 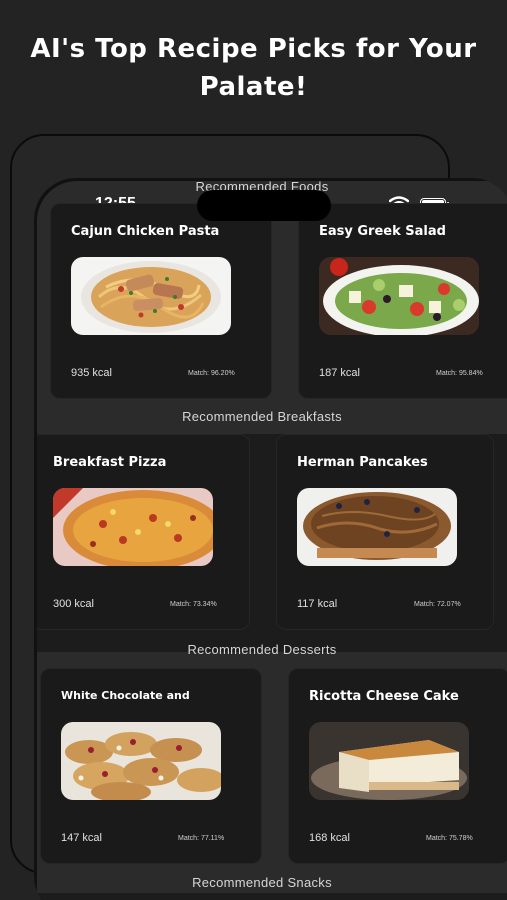 What do you see at coordinates (272, 896) in the screenshot?
I see `snacks-row` at bounding box center [272, 896].